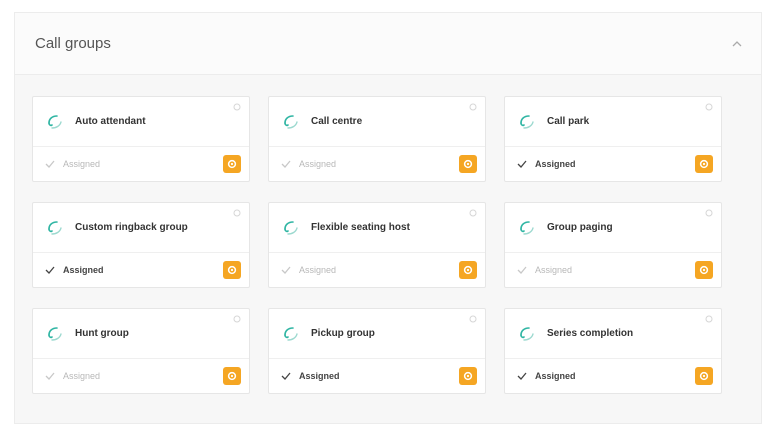  What do you see at coordinates (360, 227) in the screenshot?
I see `card-name: Flexible seating host` at bounding box center [360, 227].